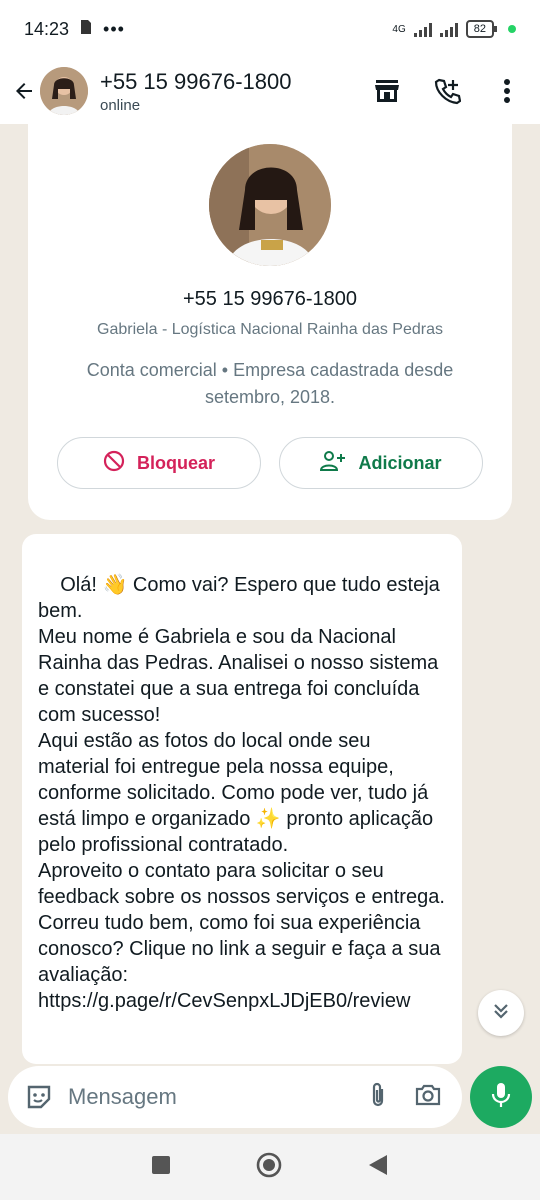 Image resolution: width=540 pixels, height=1200 pixels. What do you see at coordinates (428, 1097) in the screenshot?
I see `camera-icon` at bounding box center [428, 1097].